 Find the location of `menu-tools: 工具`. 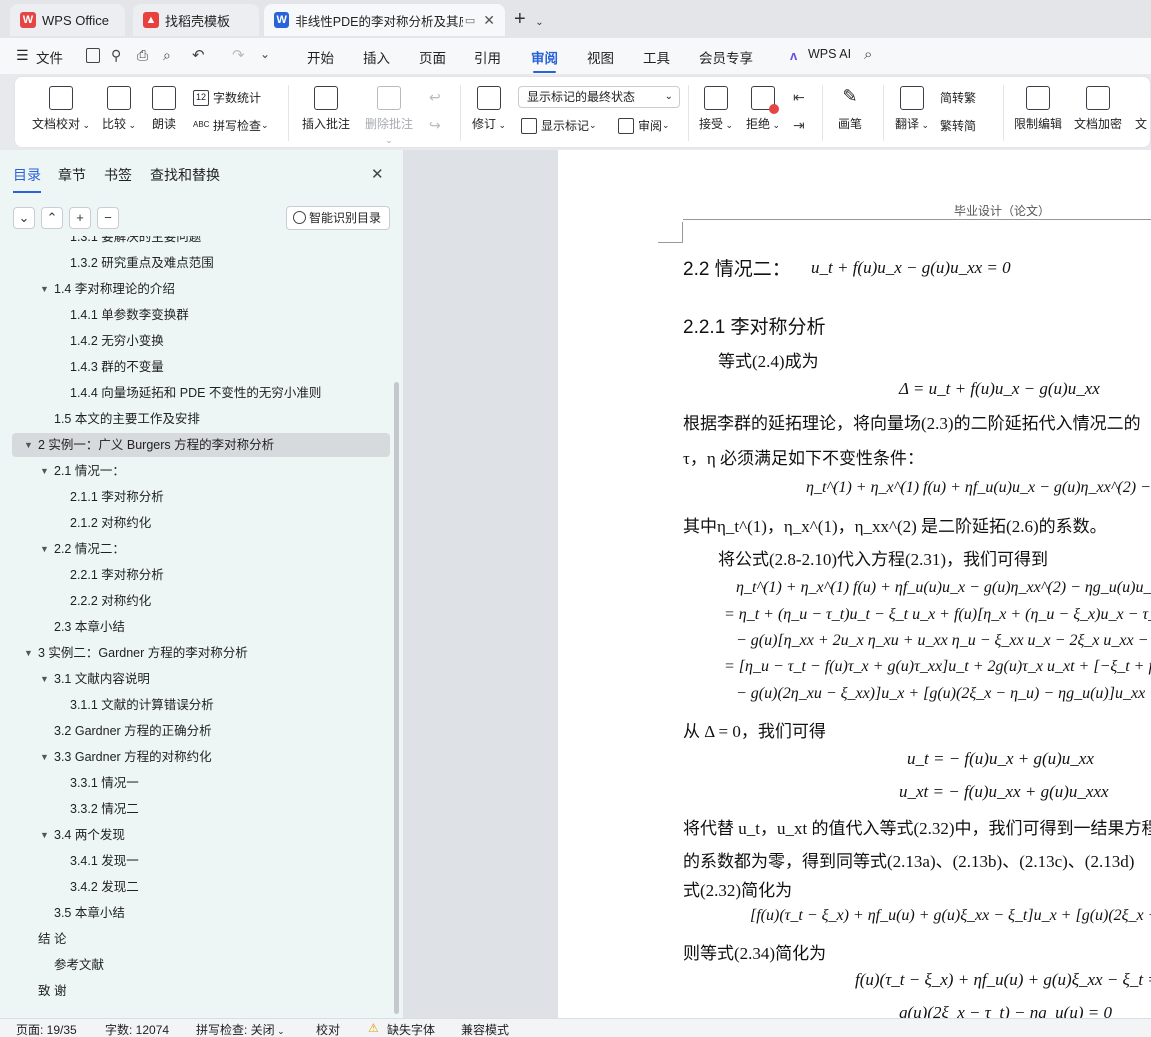

menu-tools: 工具 is located at coordinates (656, 57).